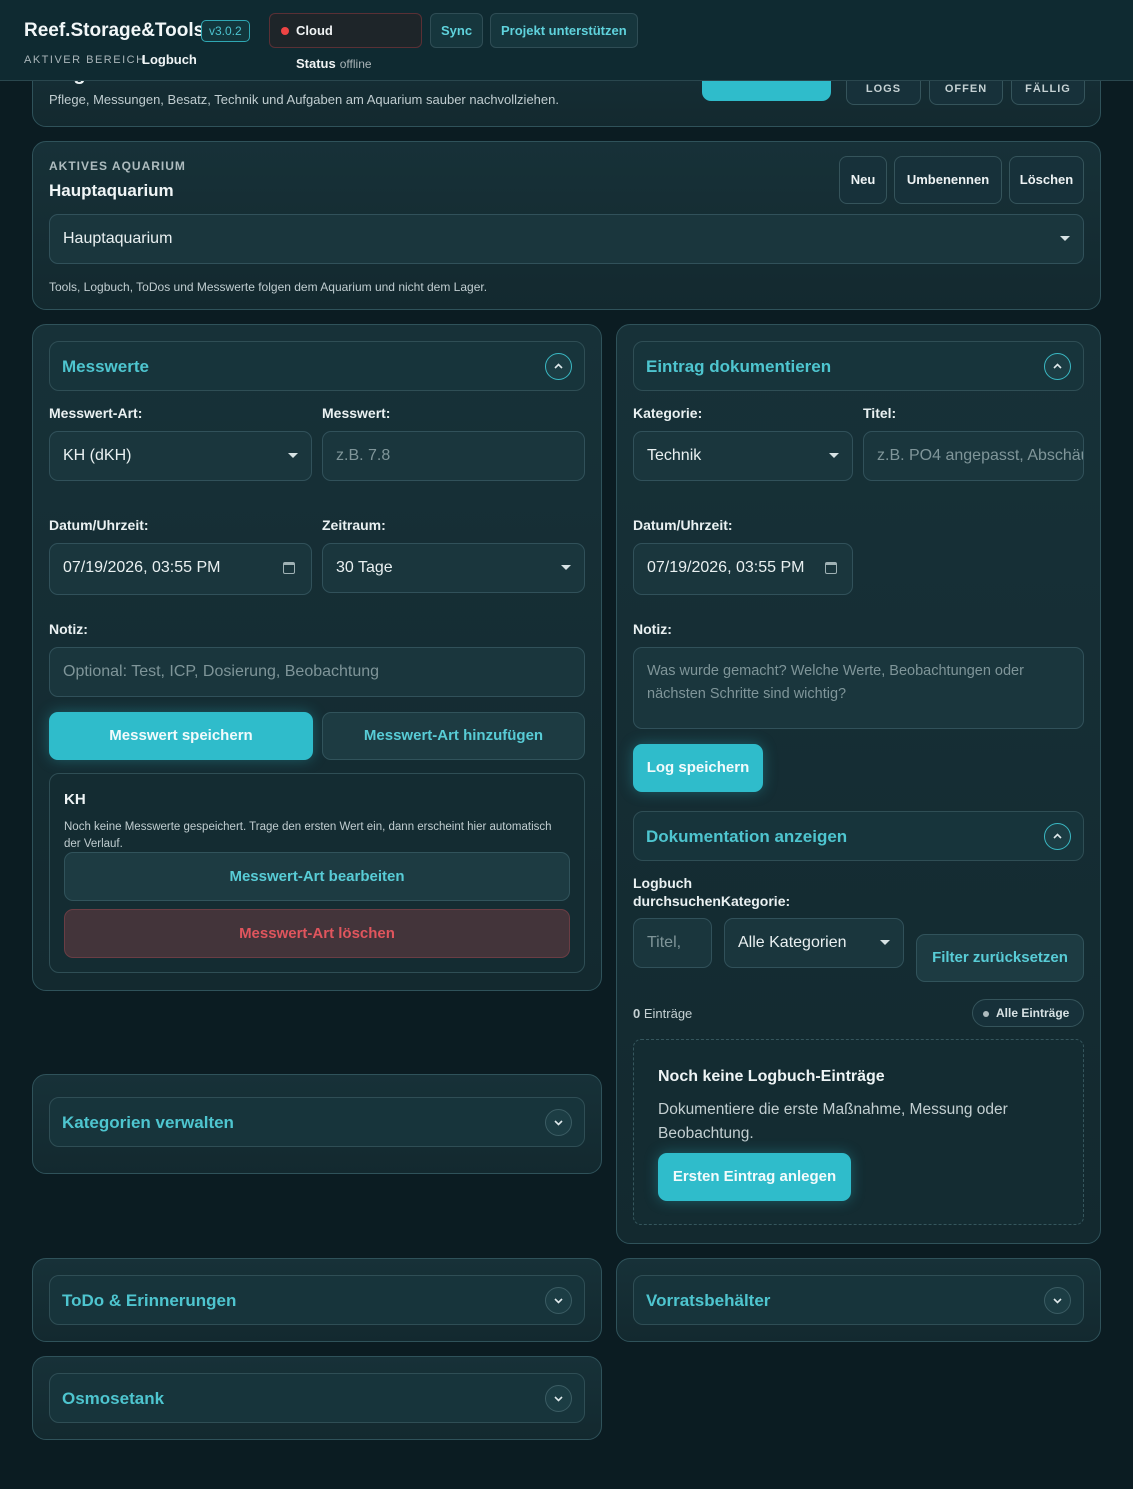  I want to click on cloud-status-state: offline, so click(355, 64).